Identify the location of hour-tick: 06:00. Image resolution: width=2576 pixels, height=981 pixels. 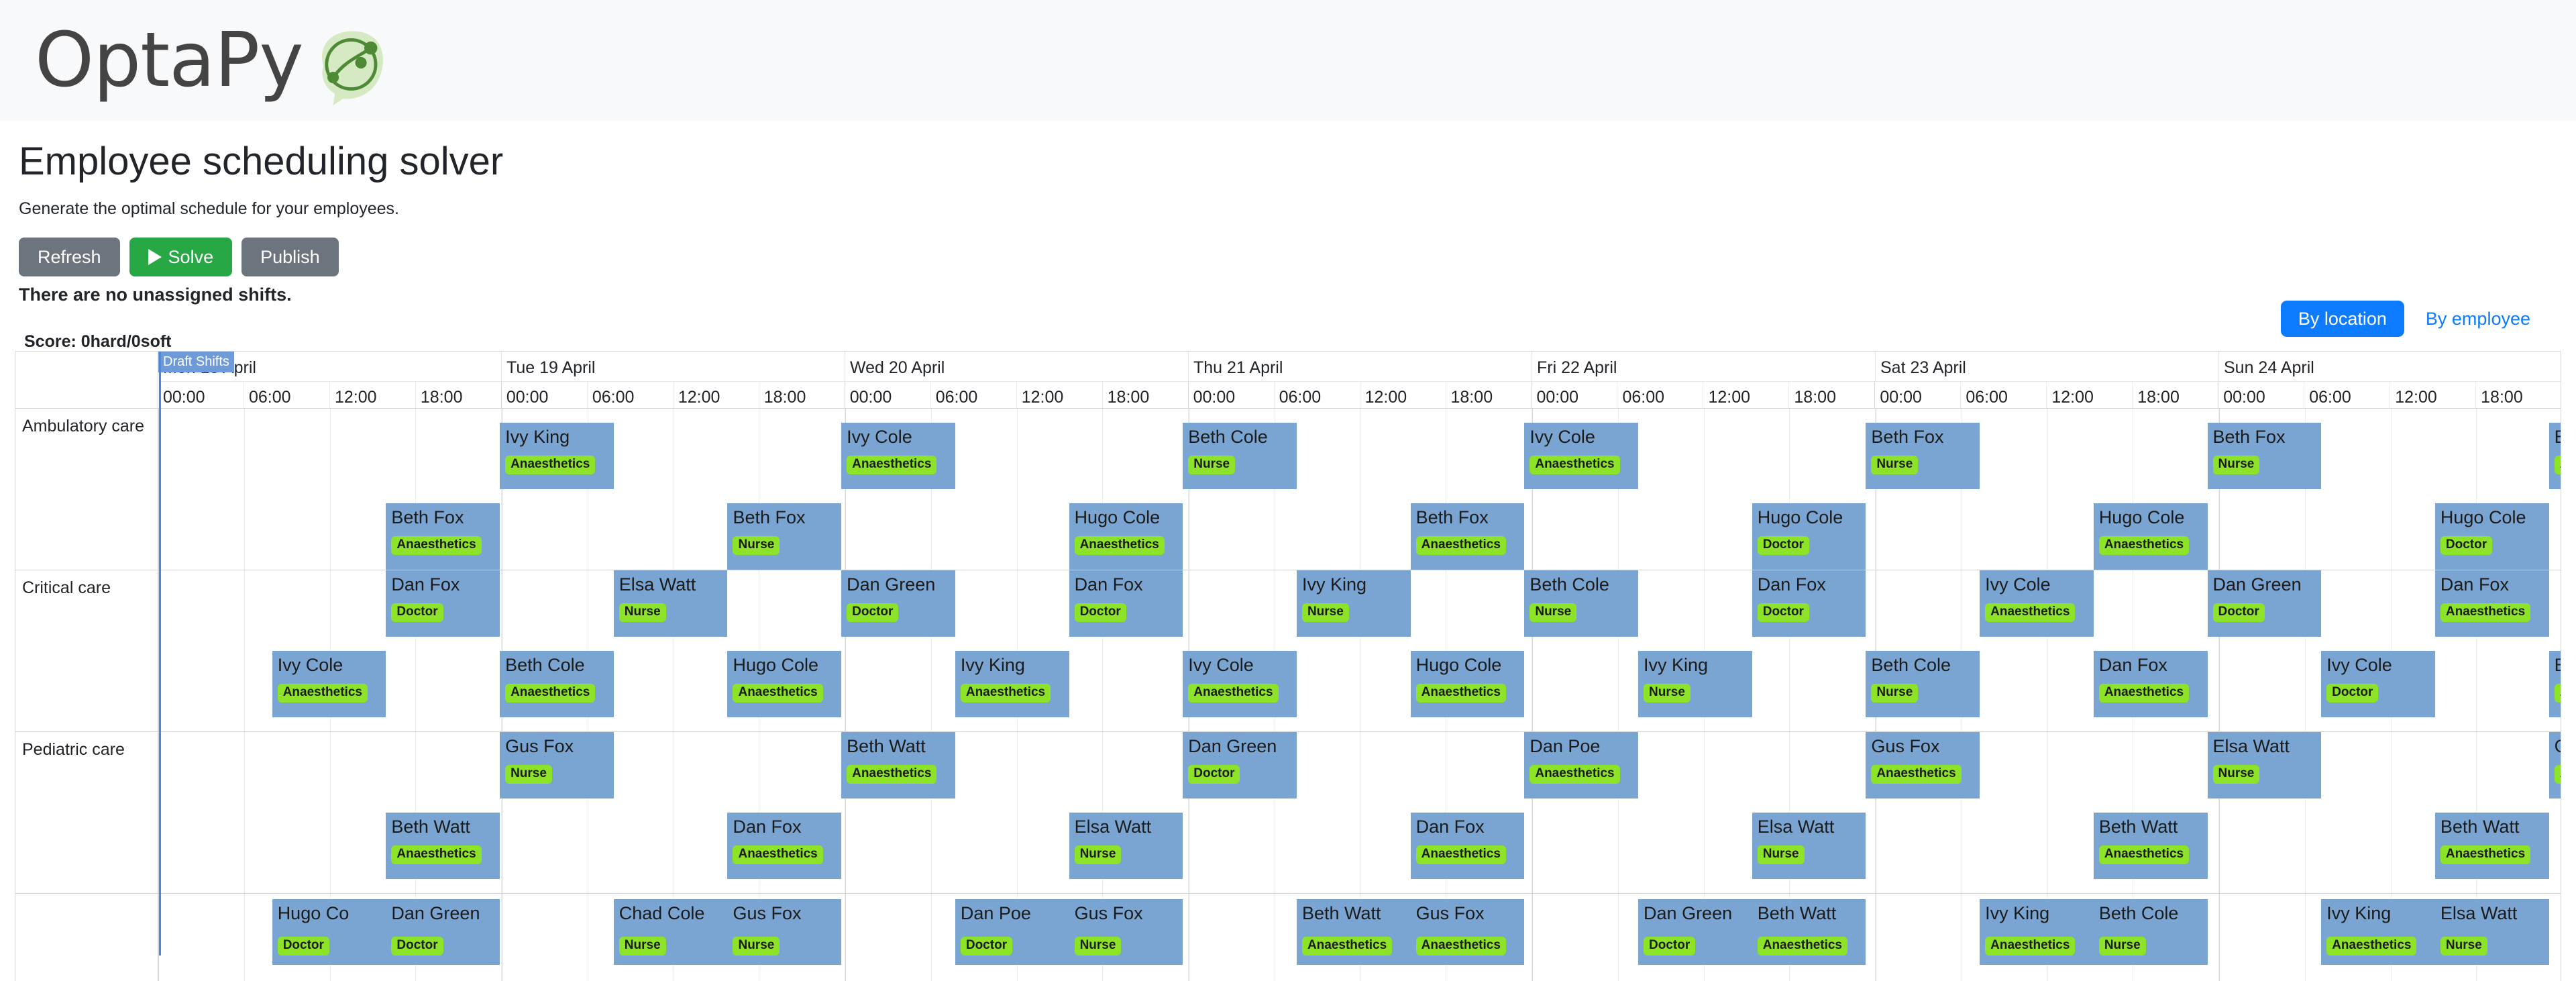
(2004, 394).